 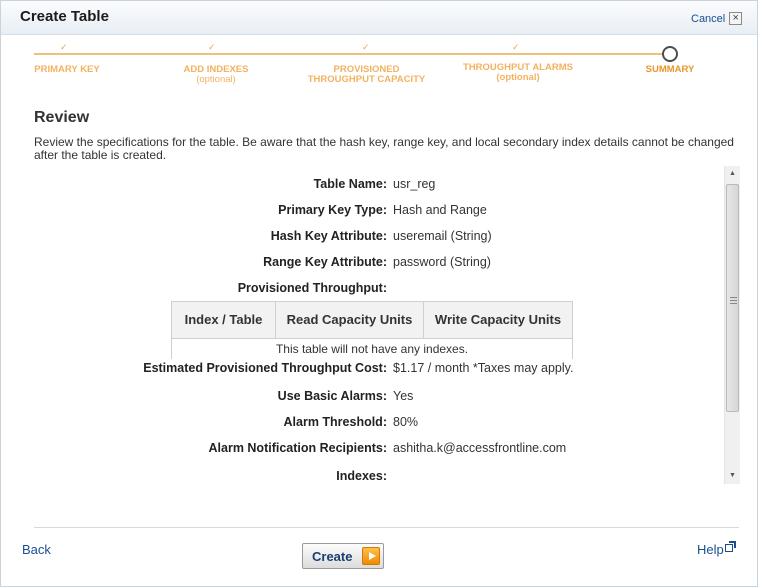 What do you see at coordinates (366, 79) in the screenshot?
I see `wizard-step-sub: THROUGHPUT CAPACITY` at bounding box center [366, 79].